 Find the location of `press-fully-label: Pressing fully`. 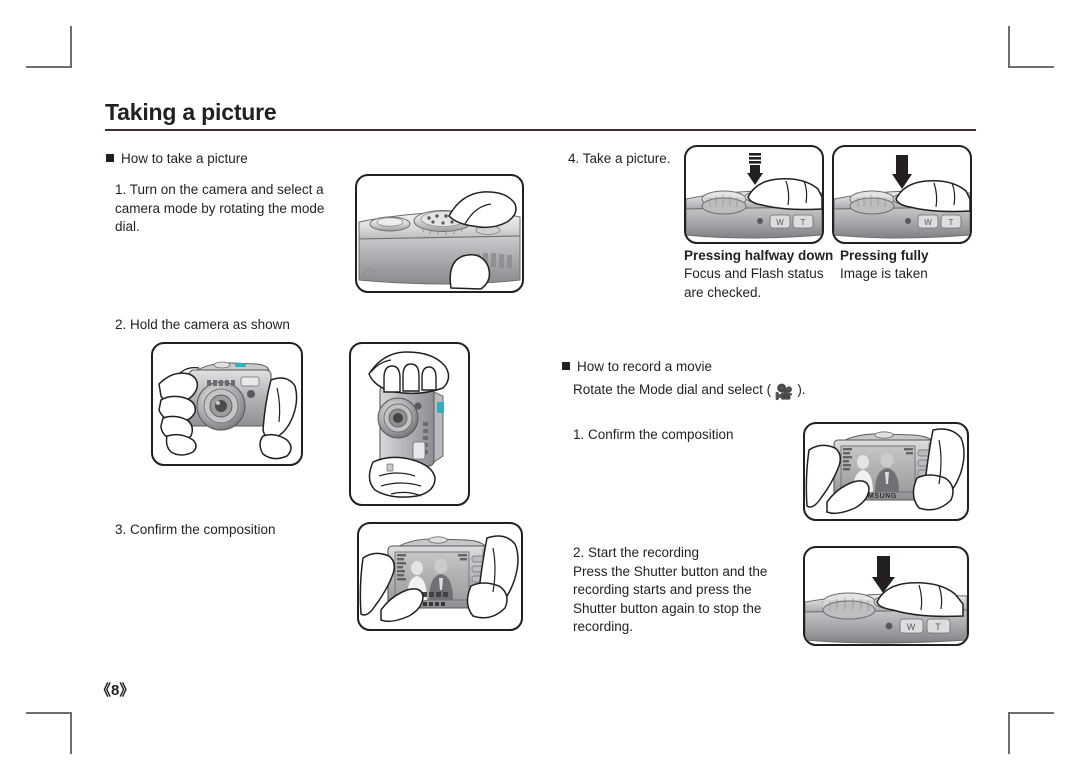

press-fully-label: Pressing fully is located at coordinates (884, 255).